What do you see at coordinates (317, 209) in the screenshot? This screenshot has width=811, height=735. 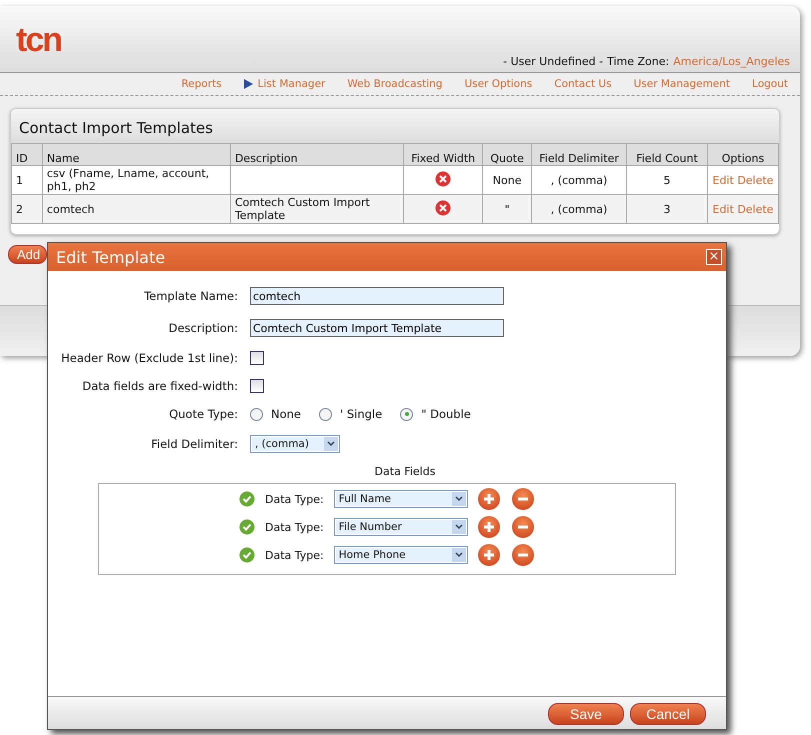 I see `table-cell: Comtech Custom Import Template` at bounding box center [317, 209].